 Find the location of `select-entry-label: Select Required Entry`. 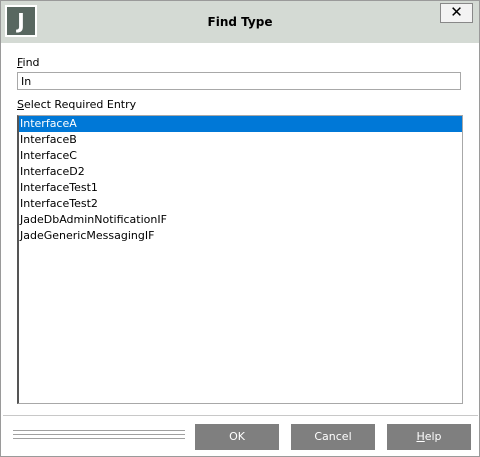

select-entry-label: Select Required Entry is located at coordinates (76, 104).